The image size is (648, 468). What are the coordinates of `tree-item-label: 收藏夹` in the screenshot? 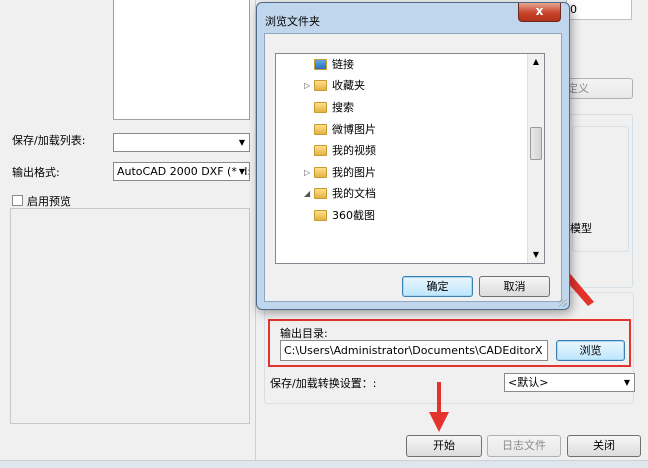 It's located at (348, 85).